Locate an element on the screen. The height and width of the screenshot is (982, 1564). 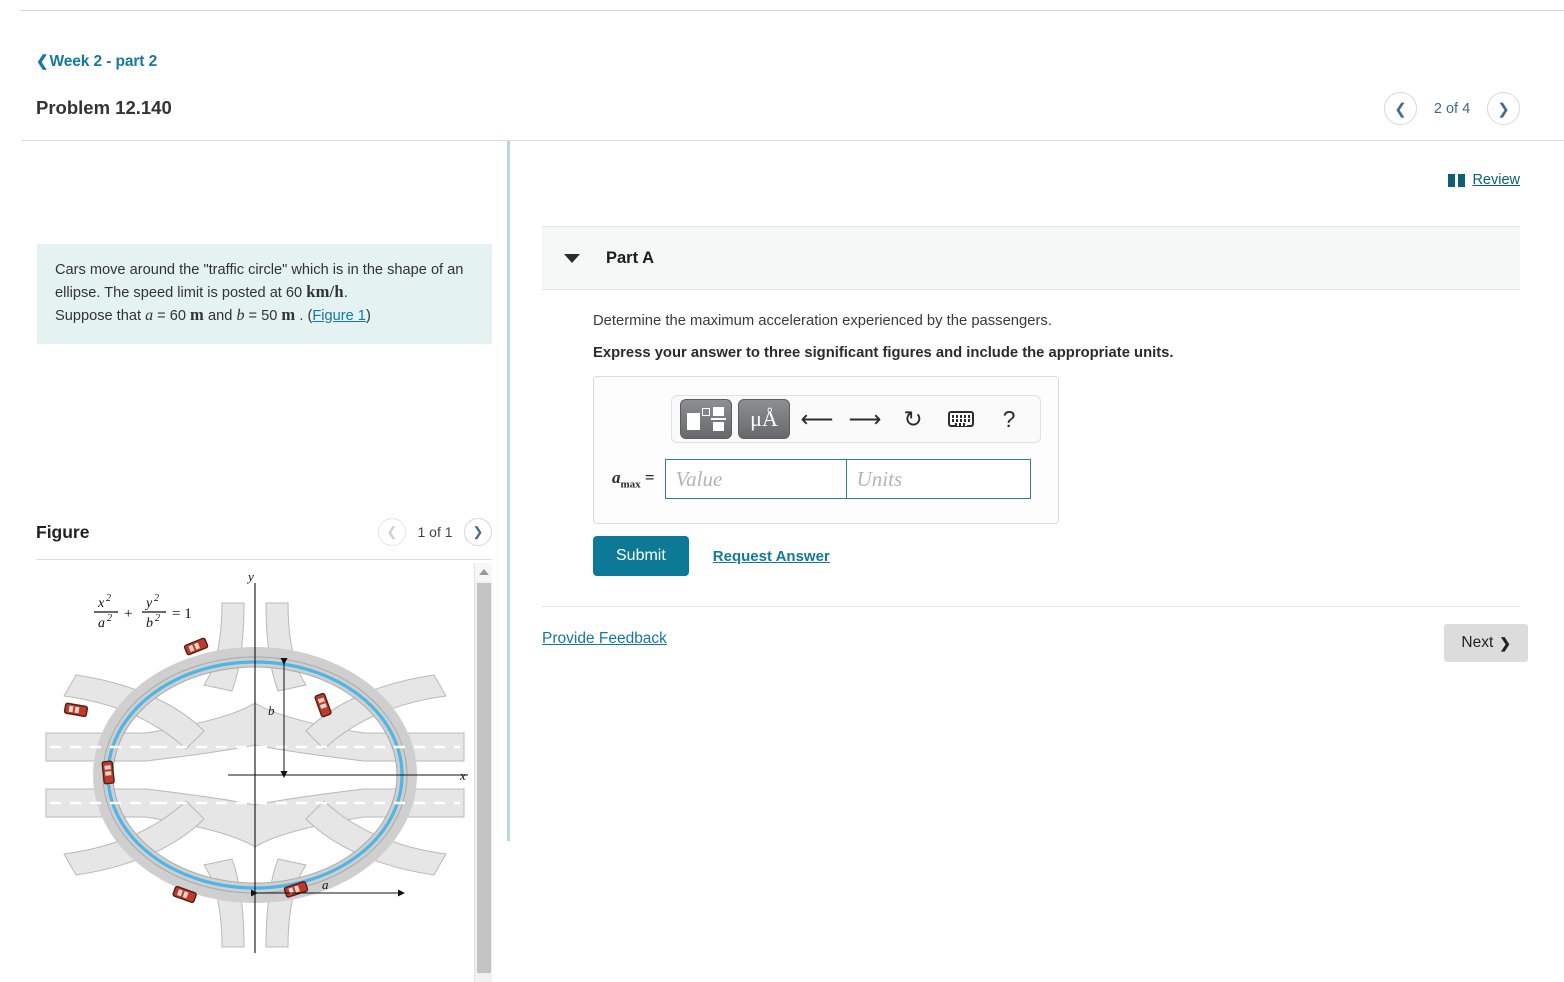
keyboard-button is located at coordinates (961, 419).